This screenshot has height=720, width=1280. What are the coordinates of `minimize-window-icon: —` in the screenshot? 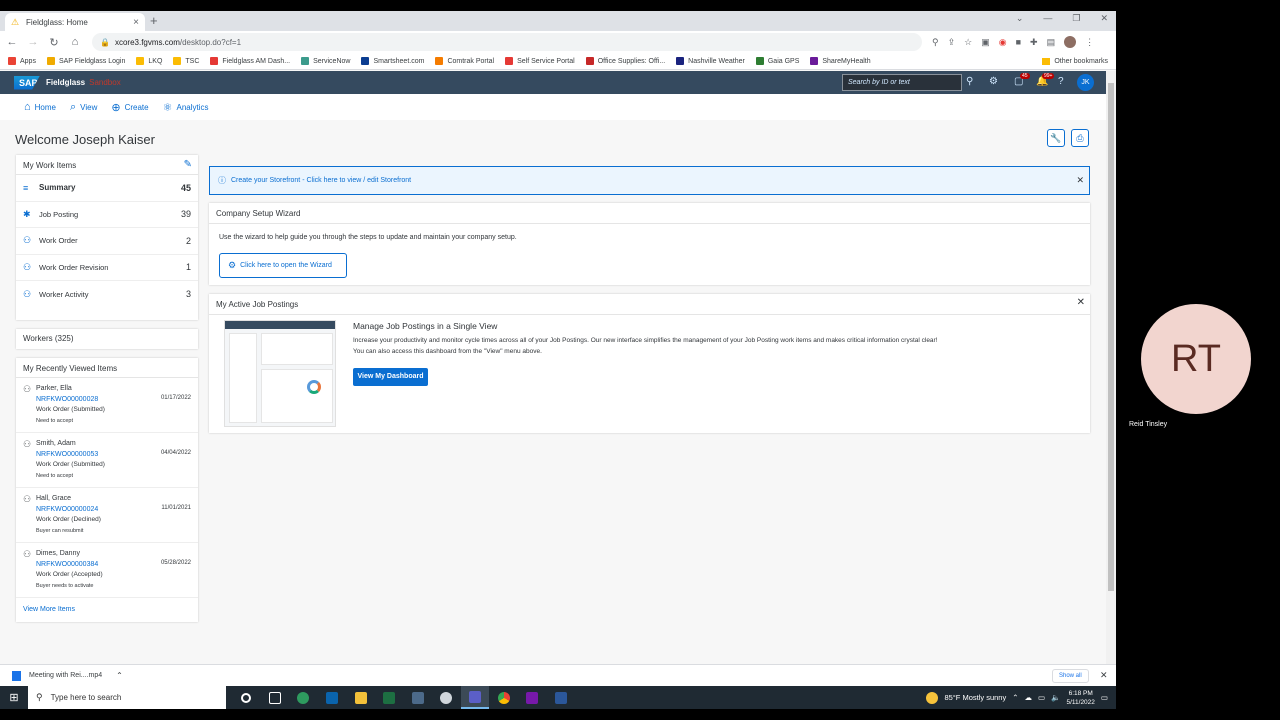 It's located at (1047, 18).